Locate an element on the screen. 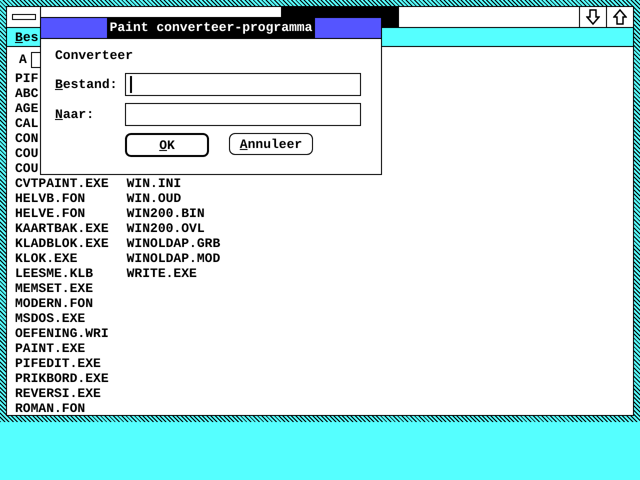 Image resolution: width=640 pixels, height=480 pixels. file-name: HELVB.FON is located at coordinates (50, 198).